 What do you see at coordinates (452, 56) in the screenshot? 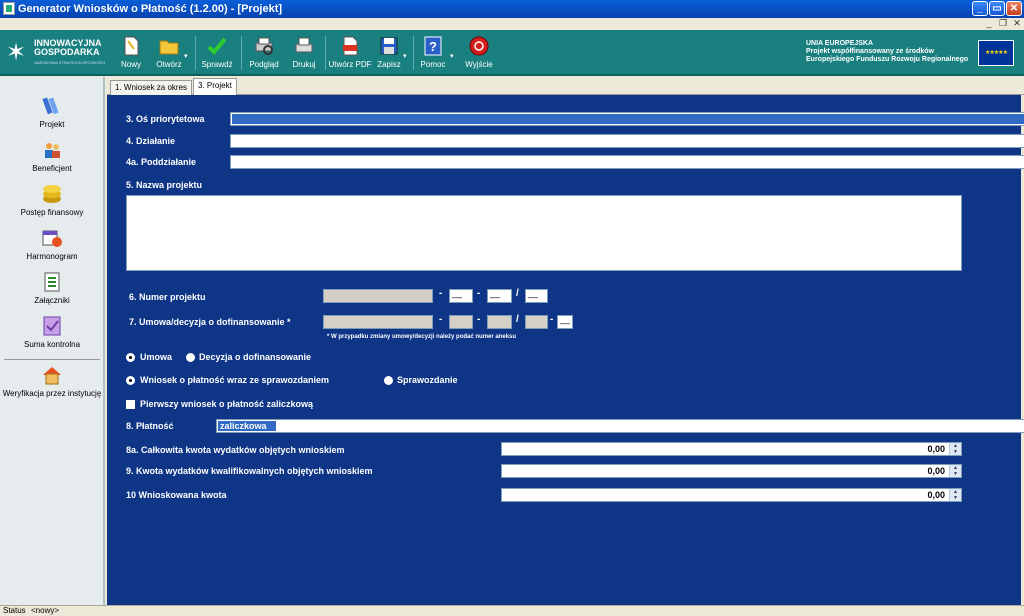
I see `help-dropdown-icon: ▾` at bounding box center [452, 56].